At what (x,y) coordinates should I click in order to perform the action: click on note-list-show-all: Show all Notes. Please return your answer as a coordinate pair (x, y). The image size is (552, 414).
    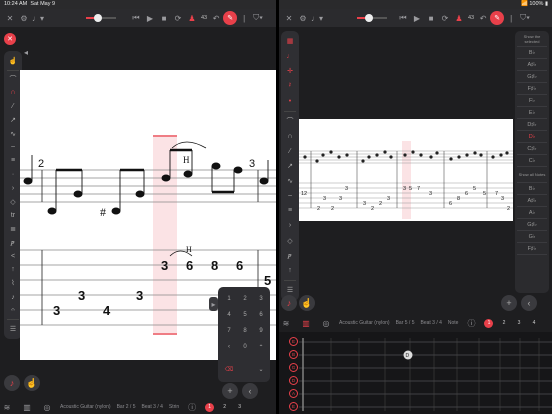
    Looking at the image, I should click on (532, 175).